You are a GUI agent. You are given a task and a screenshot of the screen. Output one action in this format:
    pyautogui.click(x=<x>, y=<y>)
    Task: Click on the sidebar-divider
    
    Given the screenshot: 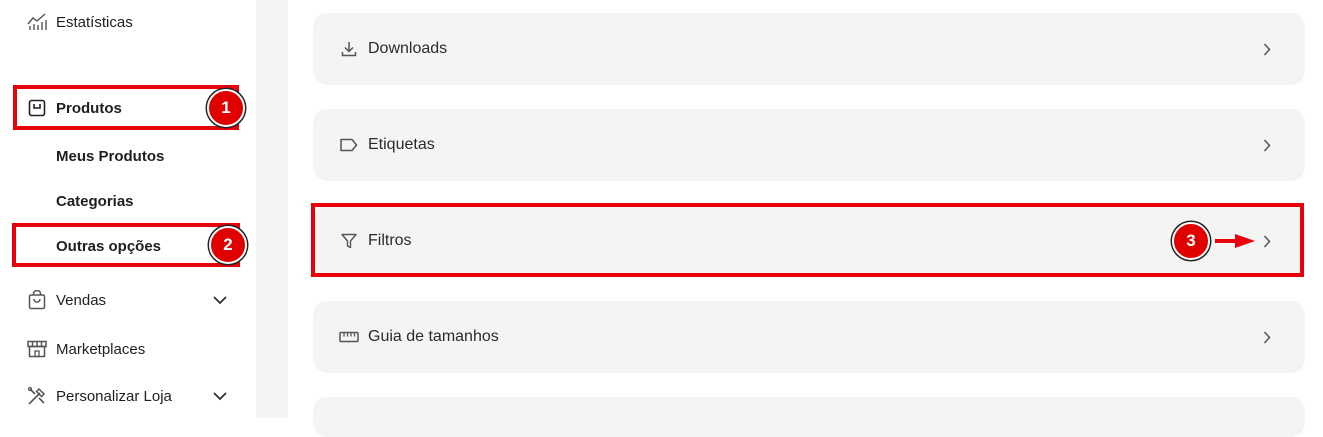 What is the action you would take?
    pyautogui.click(x=272, y=209)
    